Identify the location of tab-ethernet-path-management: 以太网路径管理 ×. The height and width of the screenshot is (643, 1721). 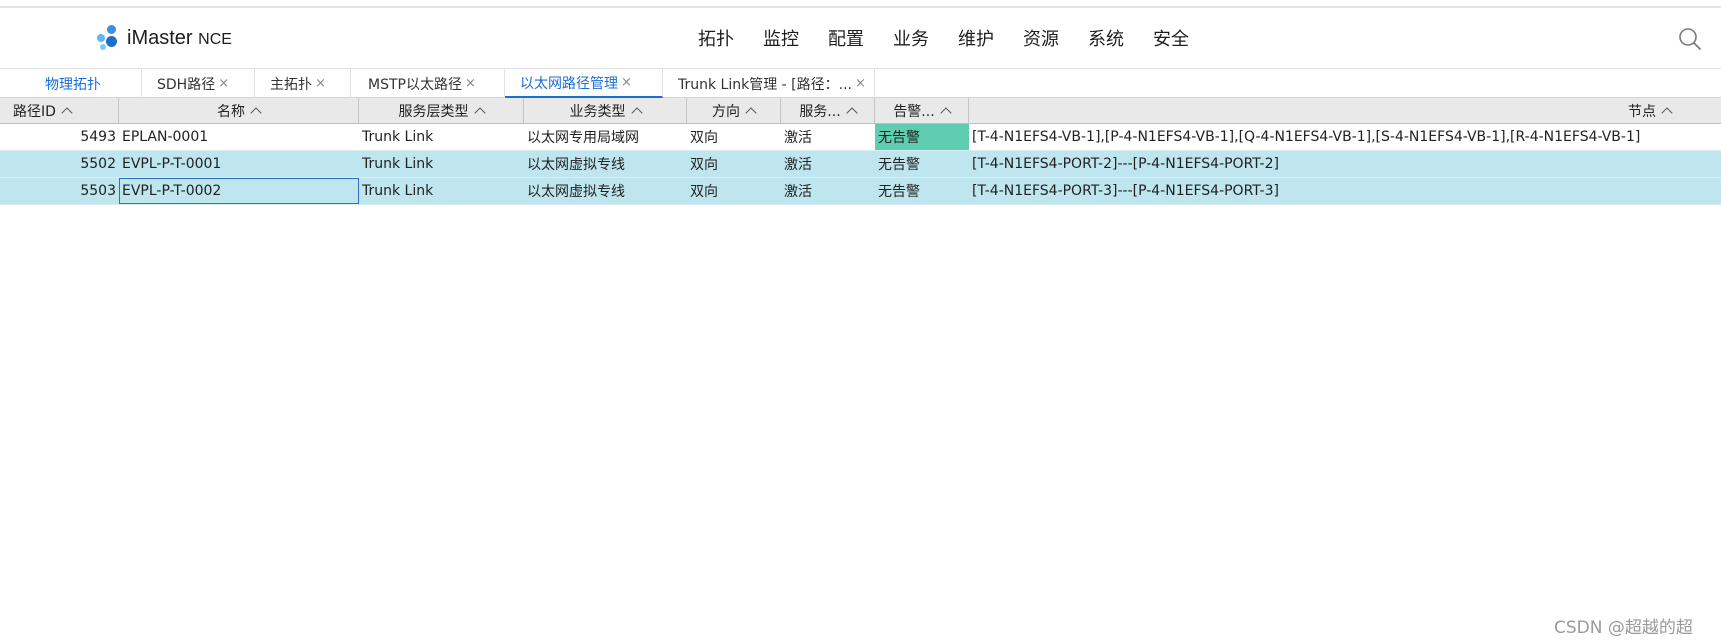
(584, 83).